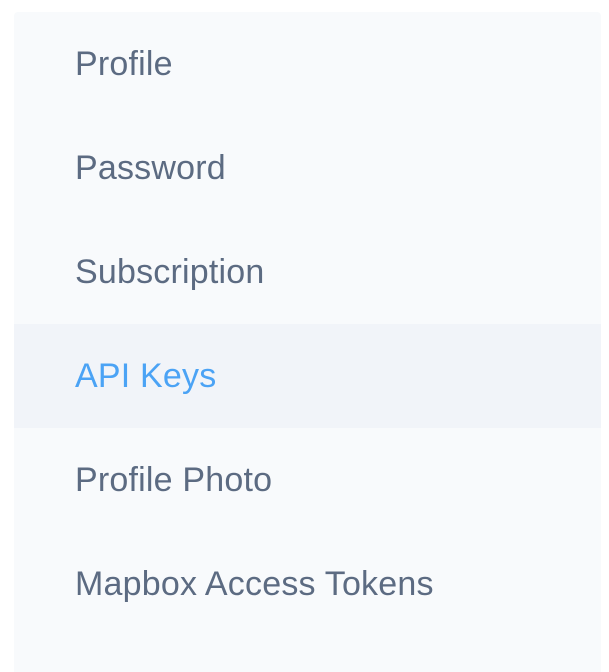 The height and width of the screenshot is (672, 609). Describe the element at coordinates (307, 272) in the screenshot. I see `nav-item-subscription: Subscription` at that location.